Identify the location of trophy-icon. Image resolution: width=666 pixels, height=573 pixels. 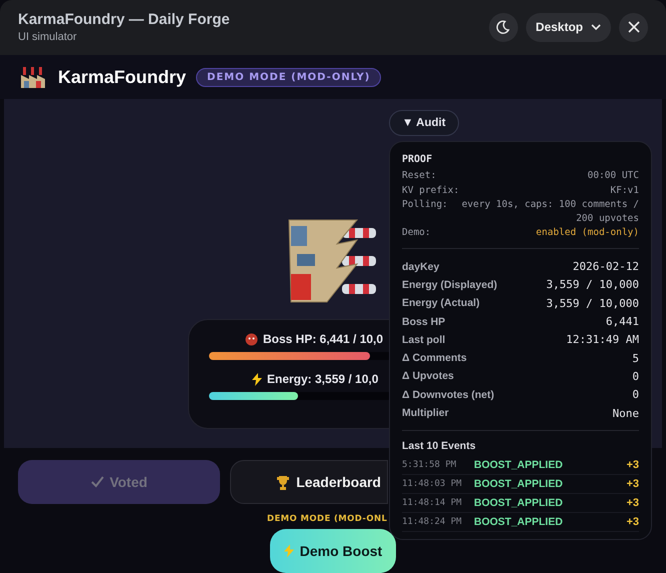
(283, 482).